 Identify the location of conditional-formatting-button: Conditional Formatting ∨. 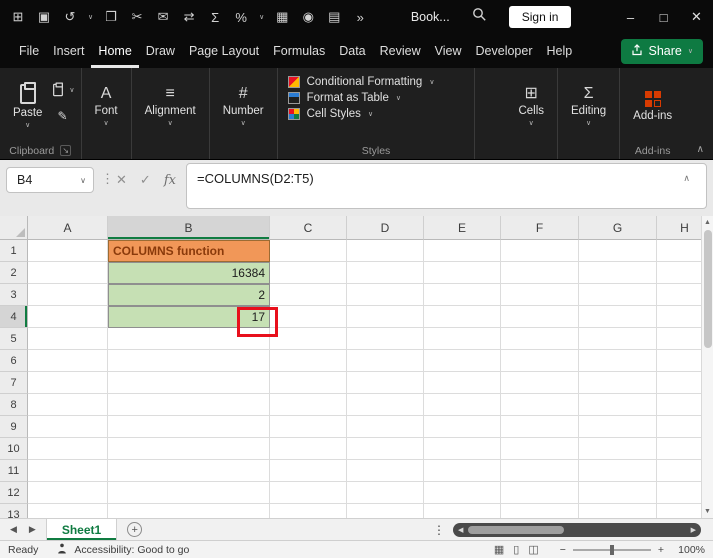
(360, 82).